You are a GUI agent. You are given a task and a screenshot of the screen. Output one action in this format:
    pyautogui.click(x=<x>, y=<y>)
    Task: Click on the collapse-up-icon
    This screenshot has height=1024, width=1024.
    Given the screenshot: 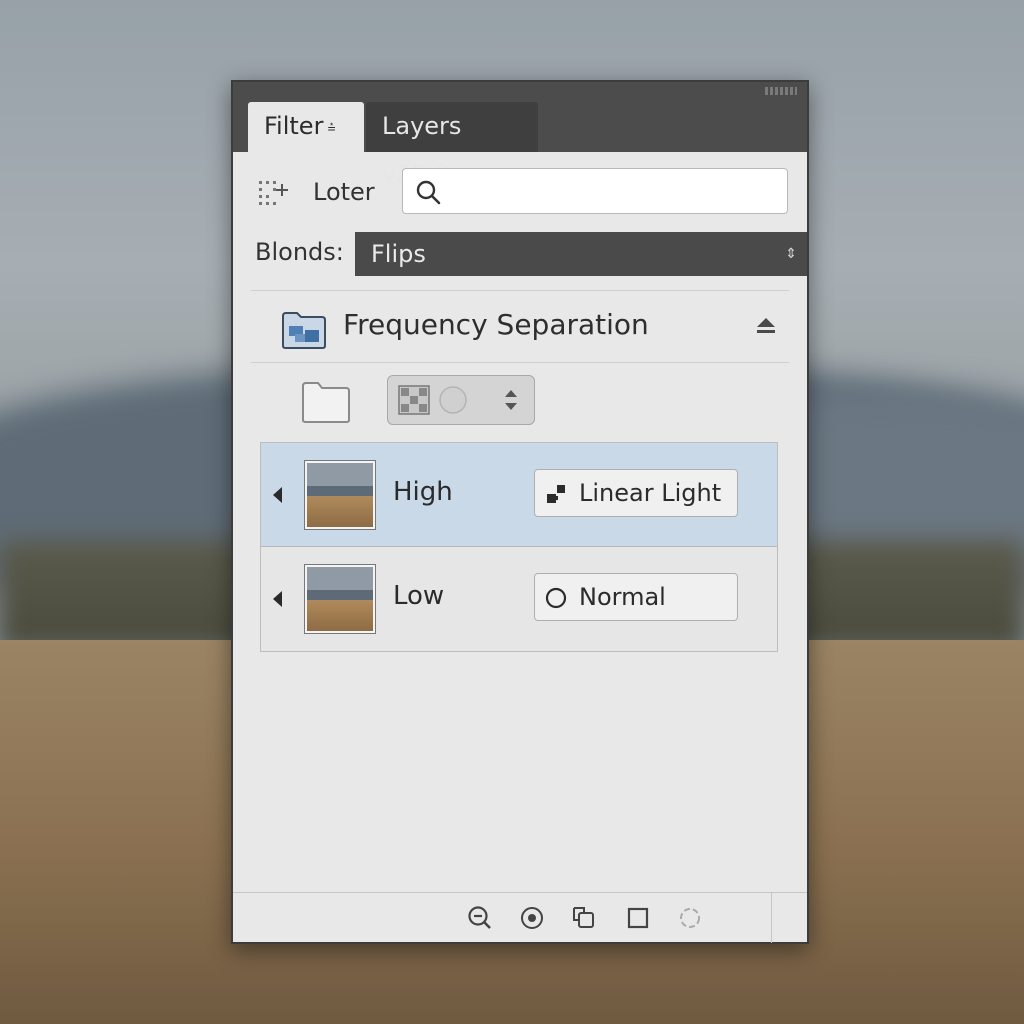 What is the action you would take?
    pyautogui.click(x=766, y=326)
    